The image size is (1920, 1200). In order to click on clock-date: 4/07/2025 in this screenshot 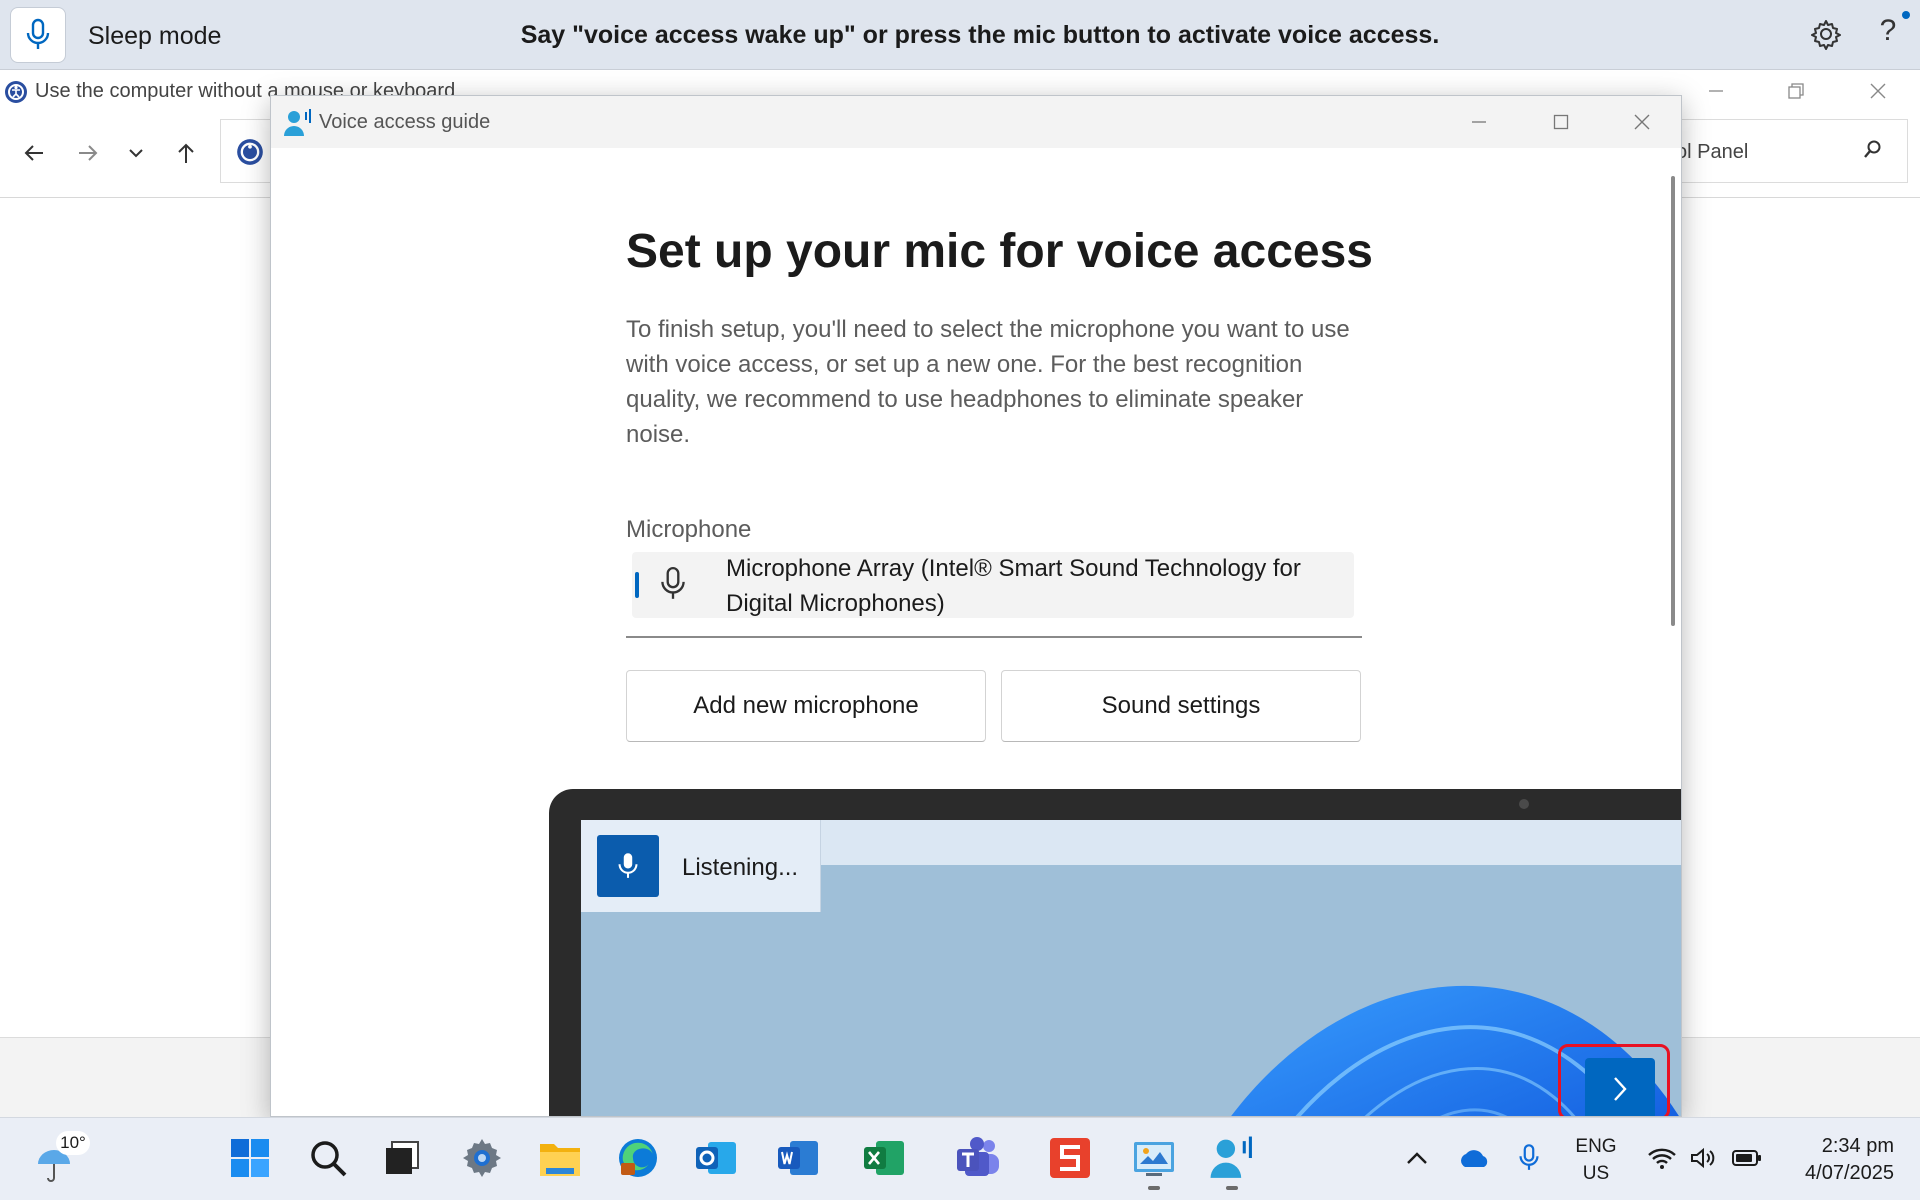, I will do `click(1849, 1173)`.